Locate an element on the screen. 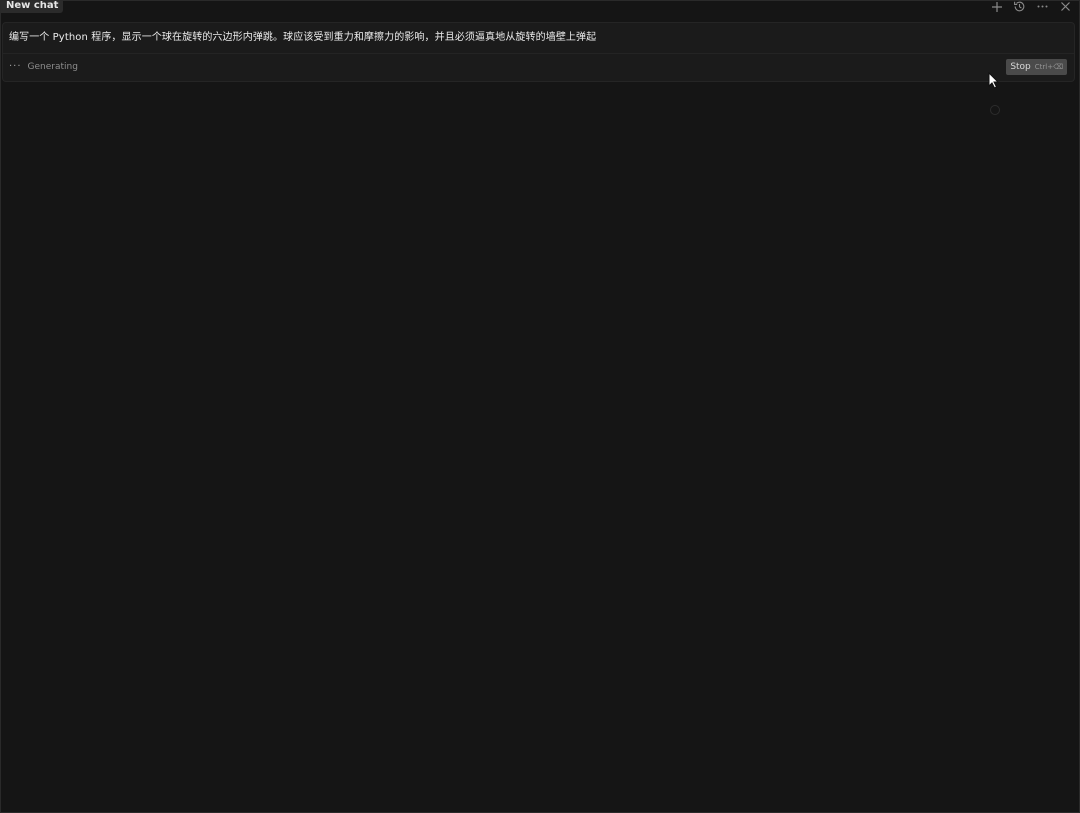 The height and width of the screenshot is (813, 1080). tab-new-chat: New chat is located at coordinates (32, 7).